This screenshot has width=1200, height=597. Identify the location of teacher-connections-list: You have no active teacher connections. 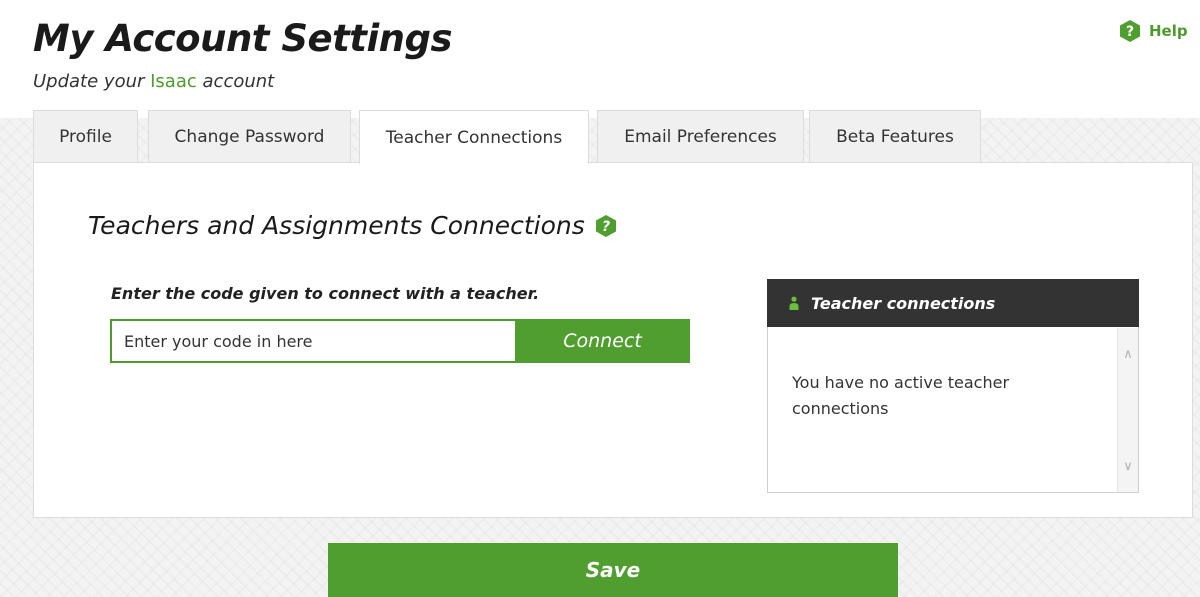
(901, 395).